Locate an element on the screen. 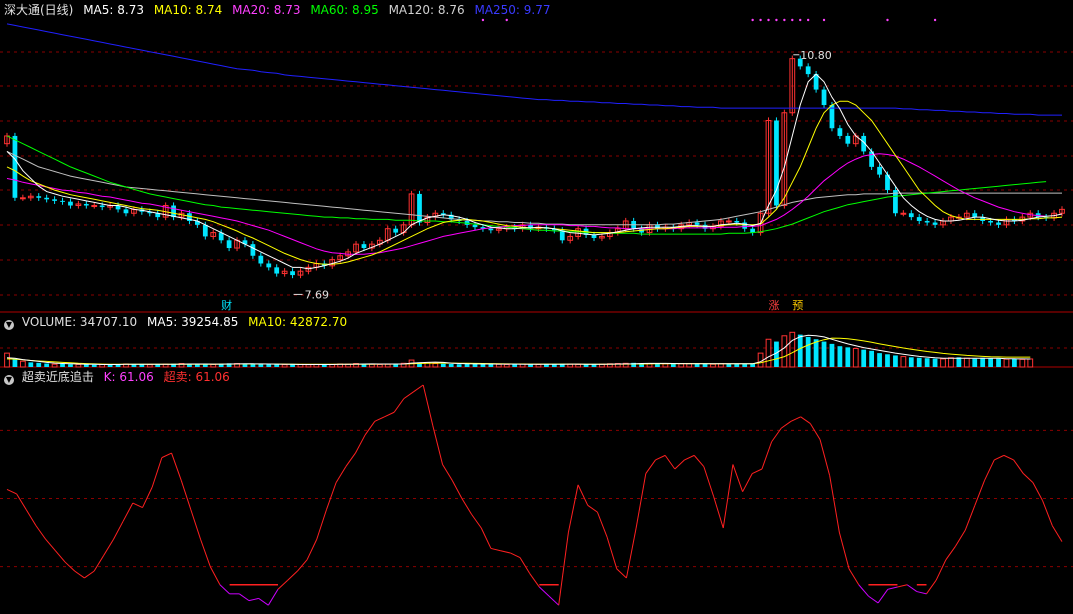  forecast-marker: 预 is located at coordinates (797, 305).